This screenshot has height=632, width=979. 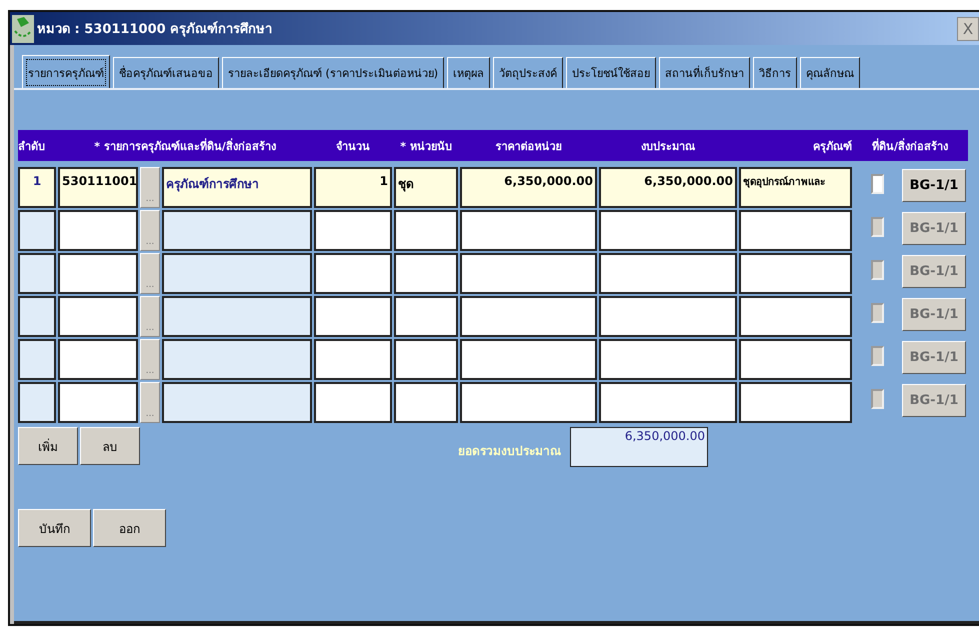 I want to click on table-cell: ชุด, so click(x=426, y=187).